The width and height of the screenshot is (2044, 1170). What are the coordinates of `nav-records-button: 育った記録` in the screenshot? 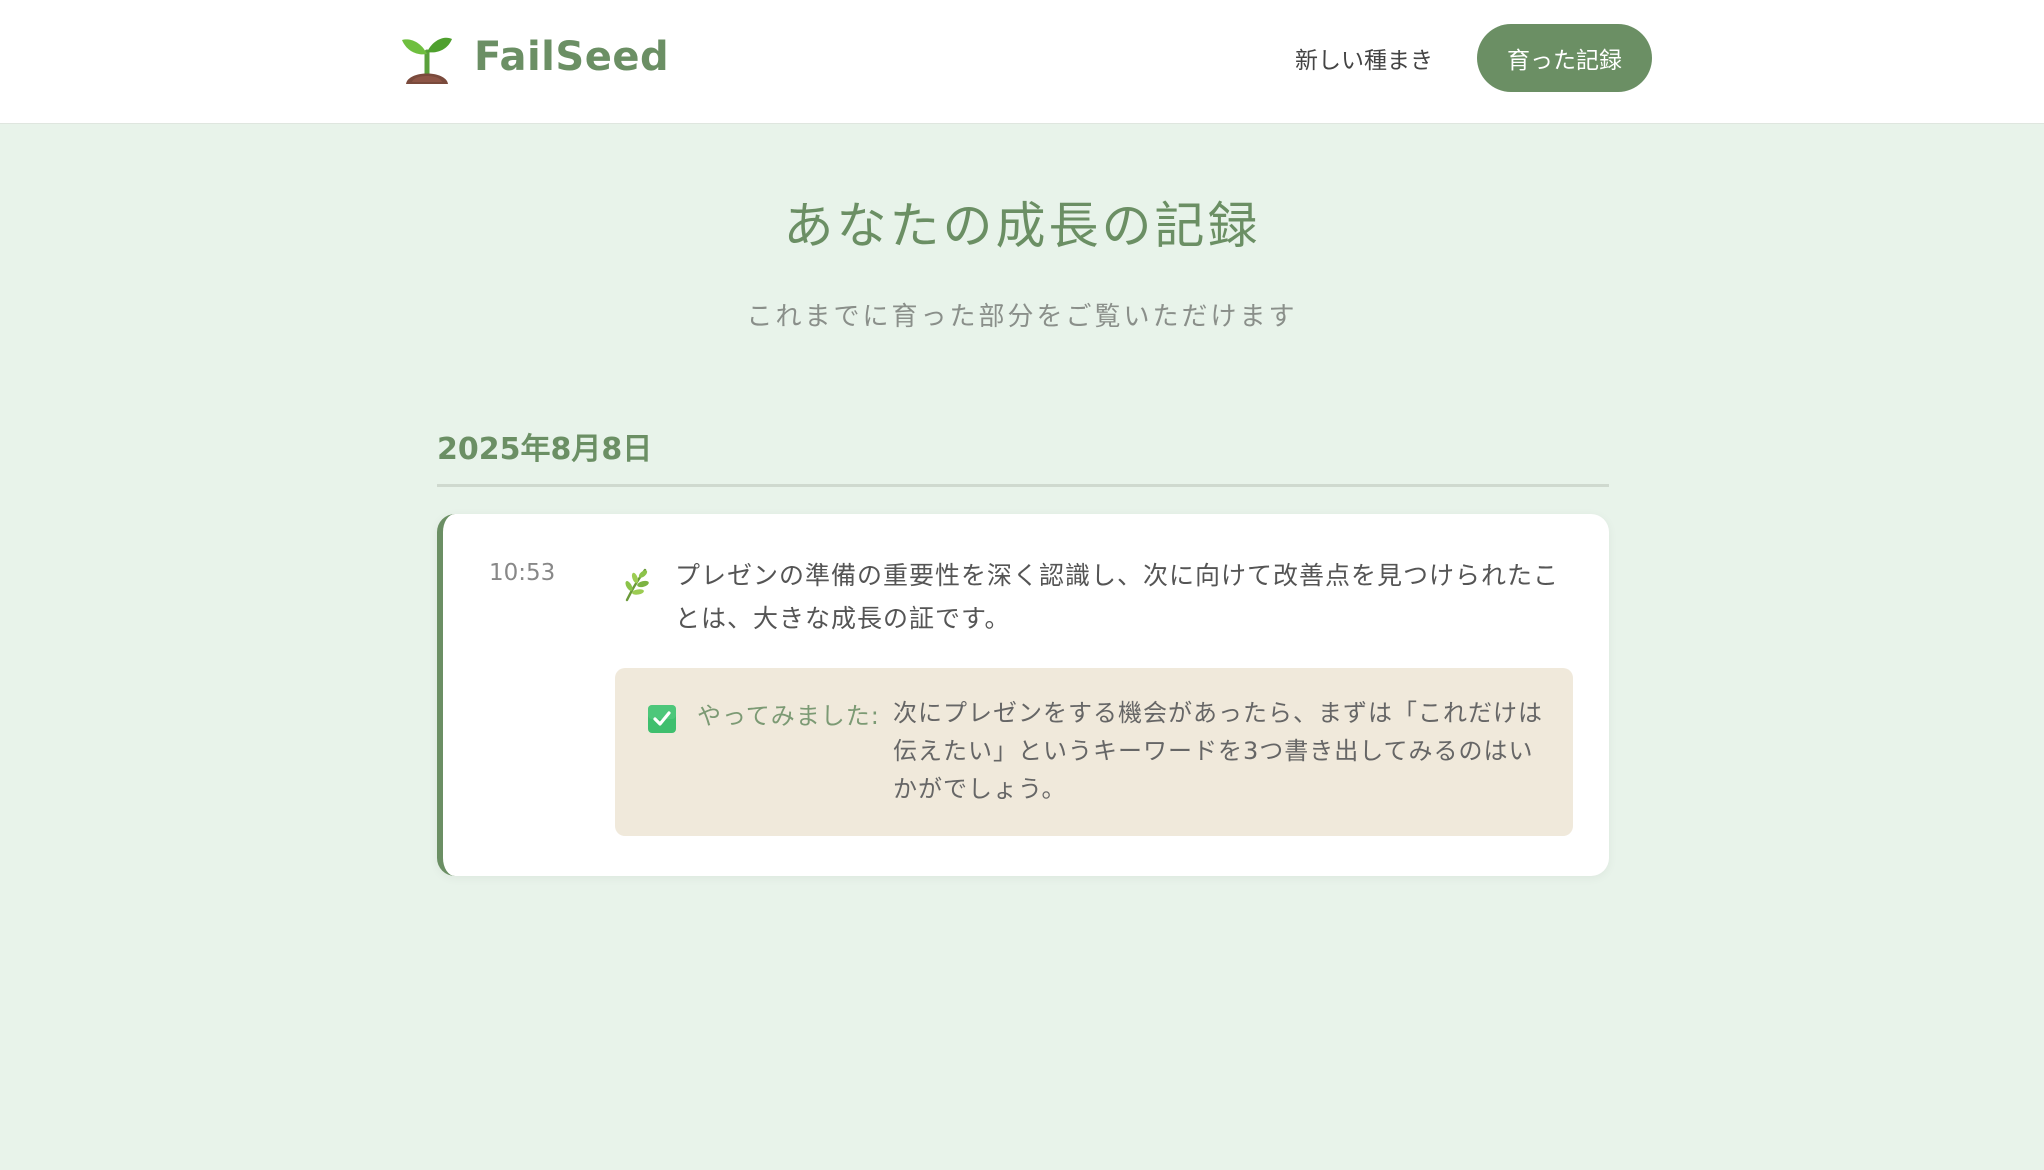 It's located at (1564, 58).